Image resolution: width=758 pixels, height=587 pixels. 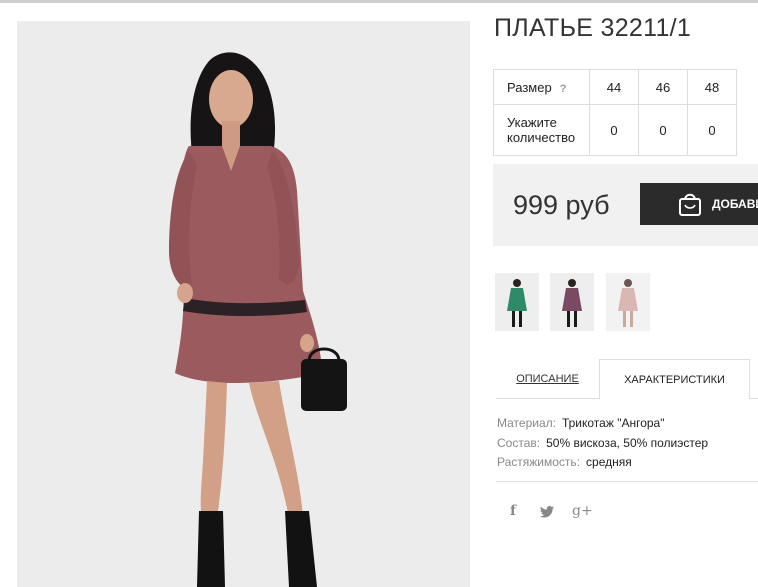 What do you see at coordinates (627, 442) in the screenshot?
I see `characteristic-value: 50% вискоза, 50% полиэстер` at bounding box center [627, 442].